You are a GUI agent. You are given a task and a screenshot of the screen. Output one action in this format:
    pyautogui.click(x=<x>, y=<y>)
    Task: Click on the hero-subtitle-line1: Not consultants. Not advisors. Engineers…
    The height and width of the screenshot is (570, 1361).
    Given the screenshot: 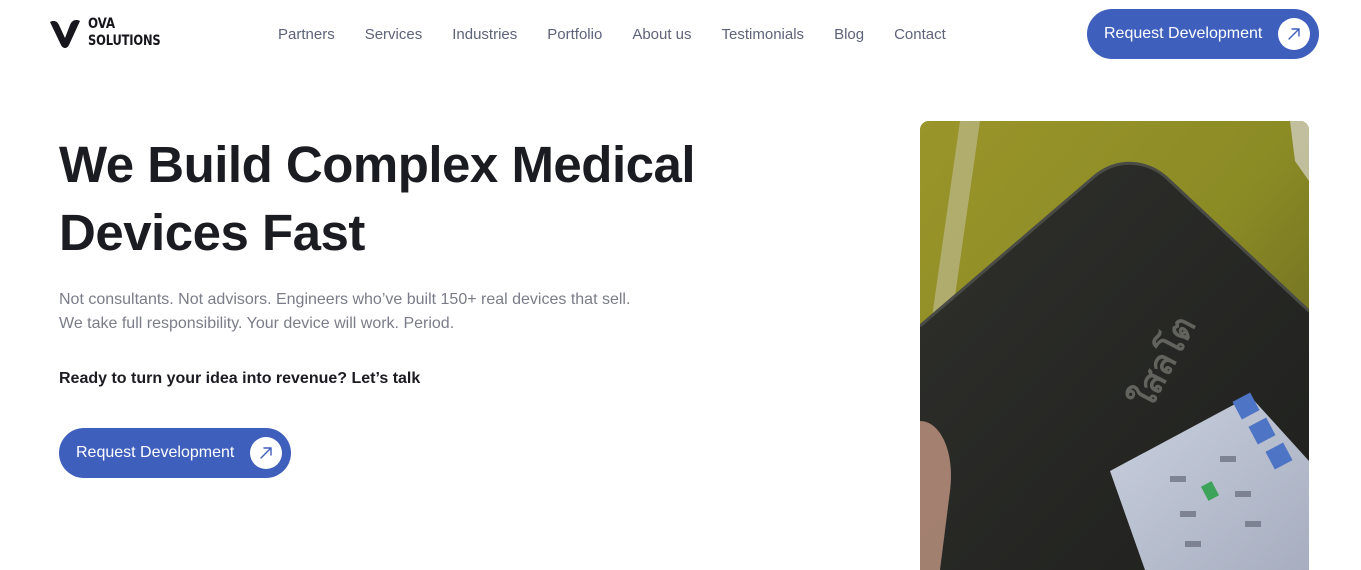 What is the action you would take?
    pyautogui.click(x=345, y=299)
    